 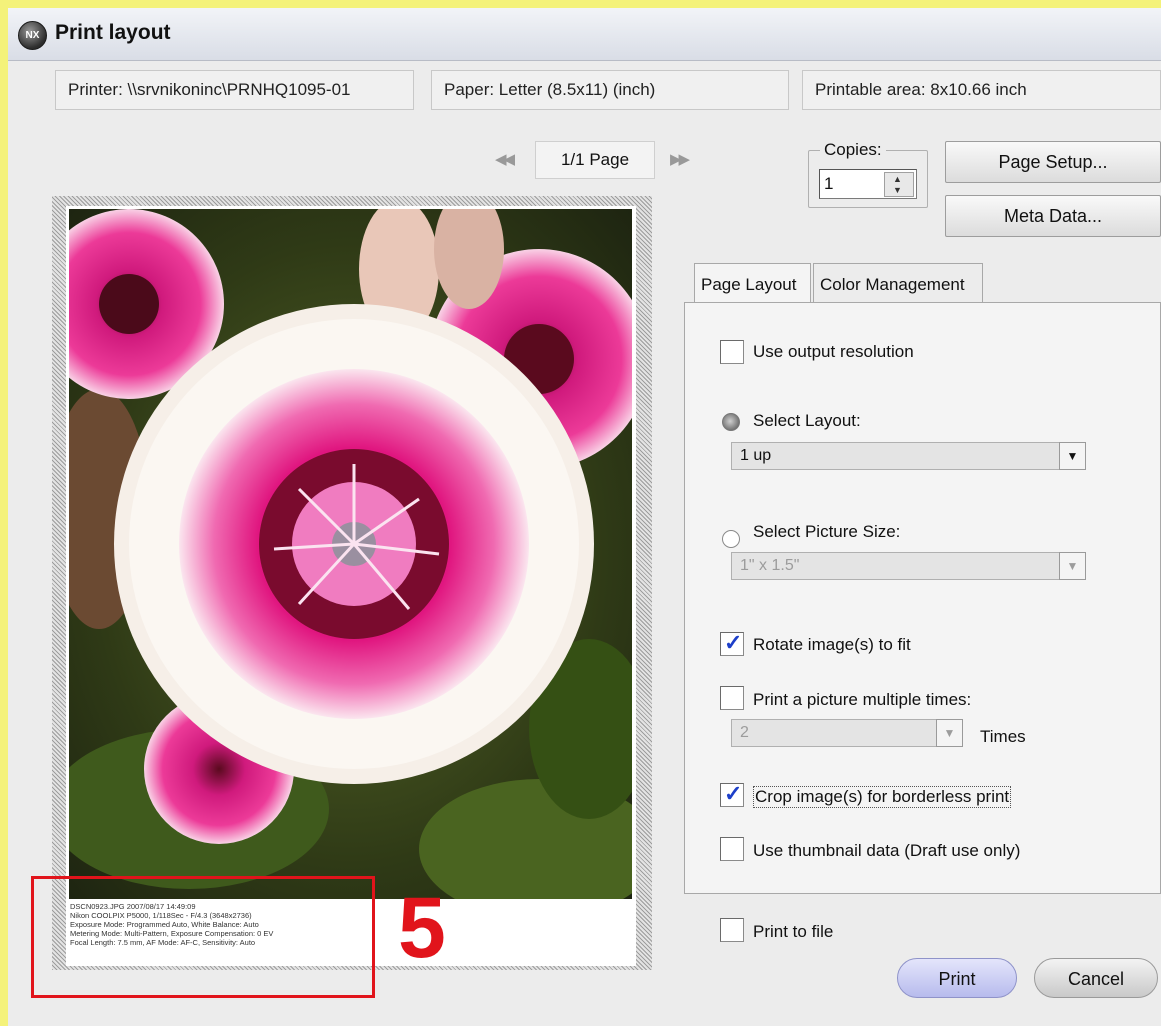 What do you see at coordinates (4, 513) in the screenshot?
I see `window-border-left` at bounding box center [4, 513].